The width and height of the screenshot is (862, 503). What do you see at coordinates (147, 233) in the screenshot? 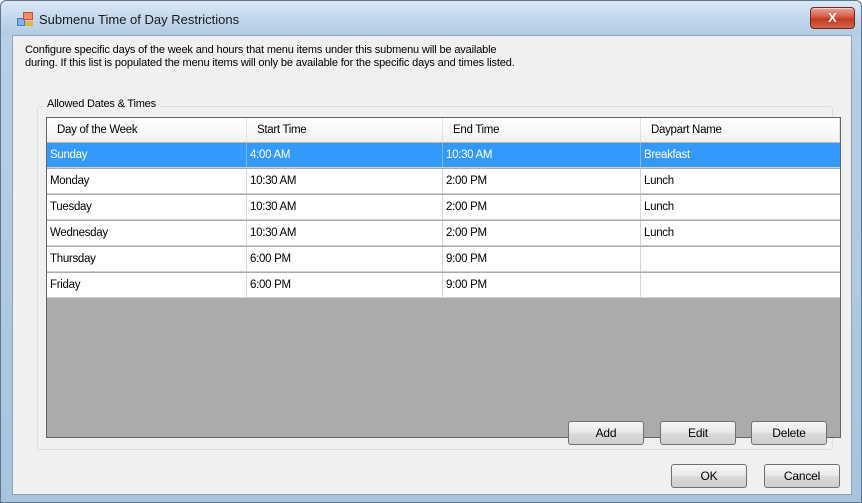
I see `cell-day: Wednesday` at bounding box center [147, 233].